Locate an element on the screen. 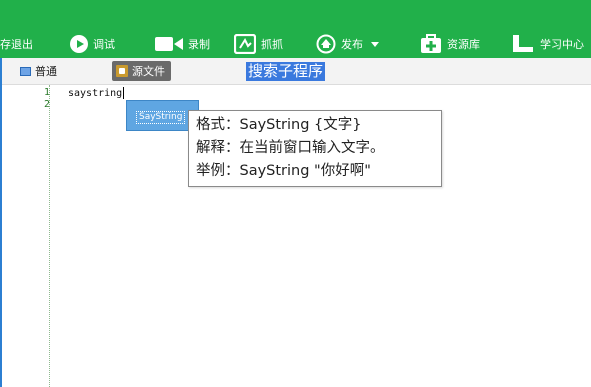 The image size is (591, 387). code-text: saystring is located at coordinates (95, 93).